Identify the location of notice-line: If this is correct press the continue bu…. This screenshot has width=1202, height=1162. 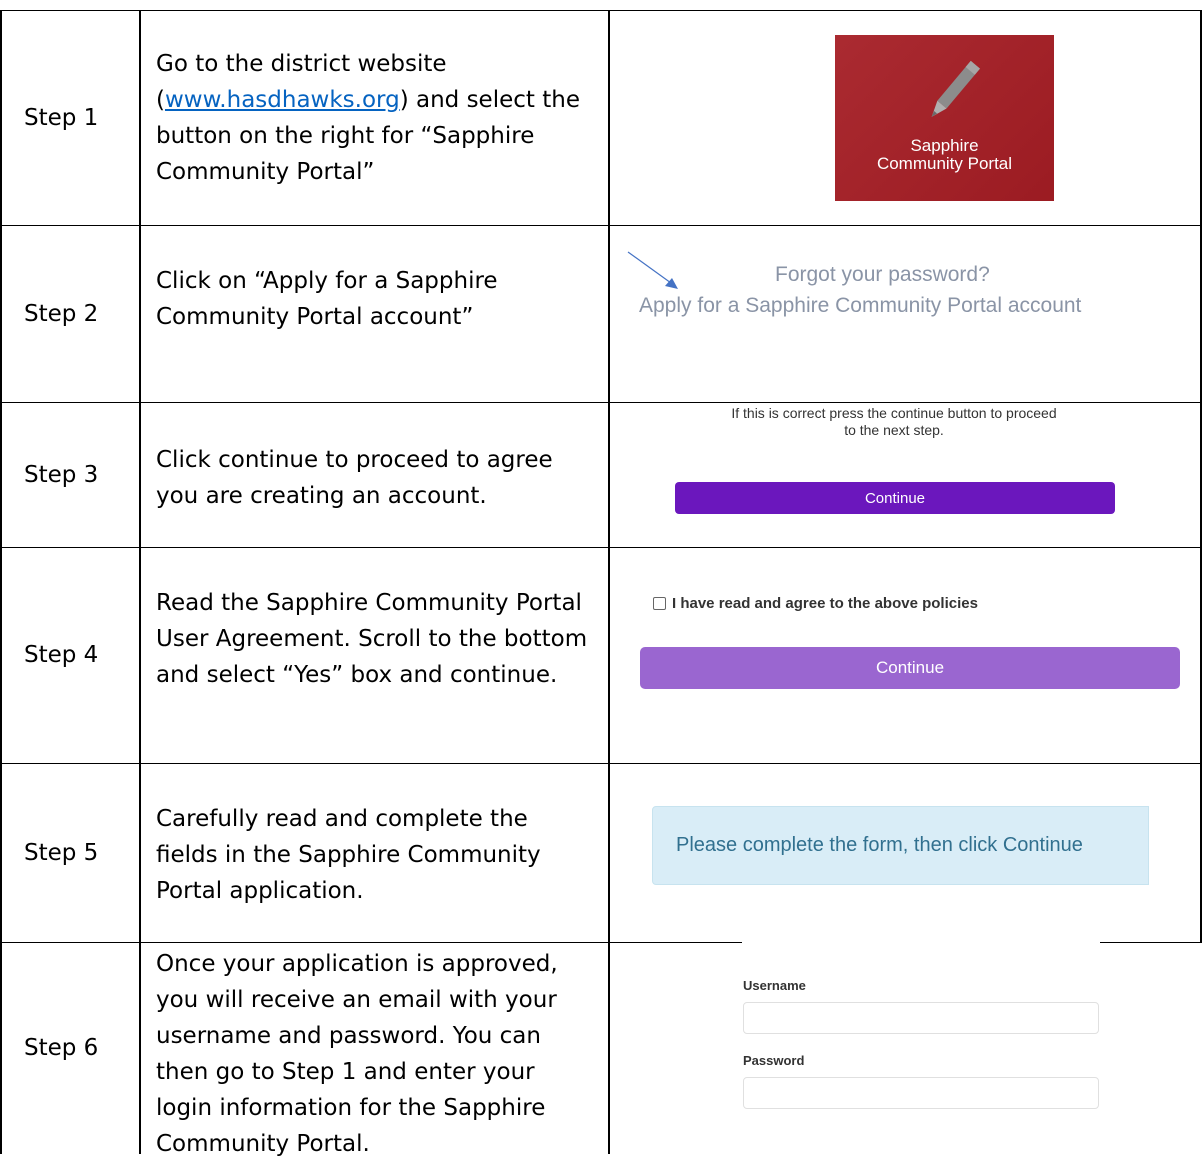
(894, 413).